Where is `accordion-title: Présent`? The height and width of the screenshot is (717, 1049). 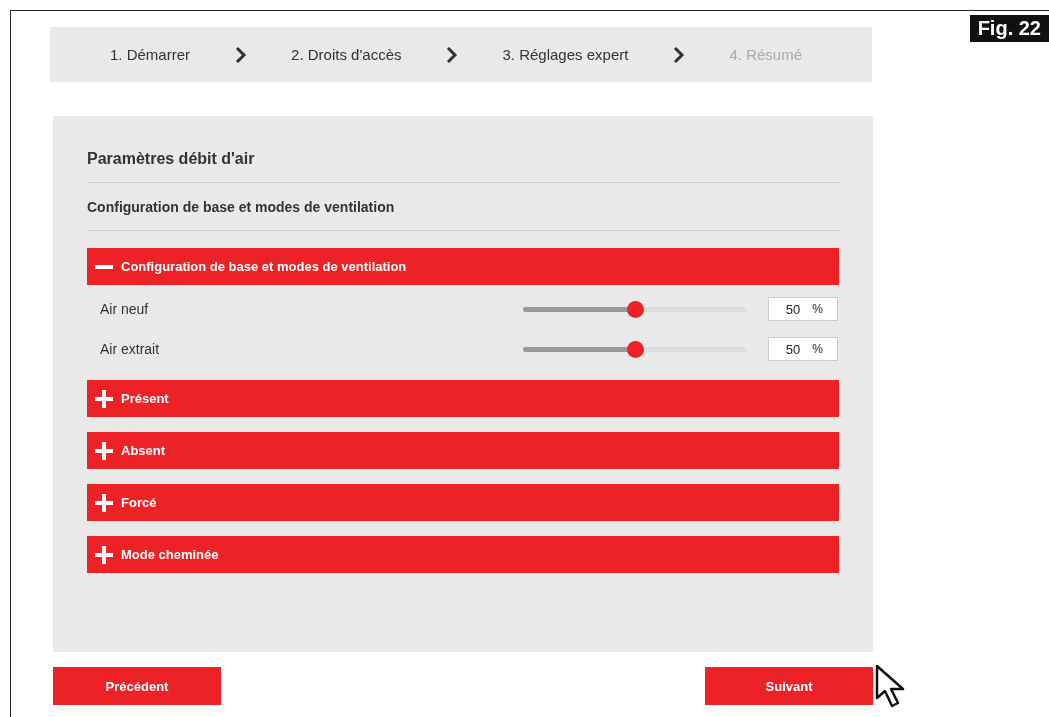 accordion-title: Présent is located at coordinates (145, 398).